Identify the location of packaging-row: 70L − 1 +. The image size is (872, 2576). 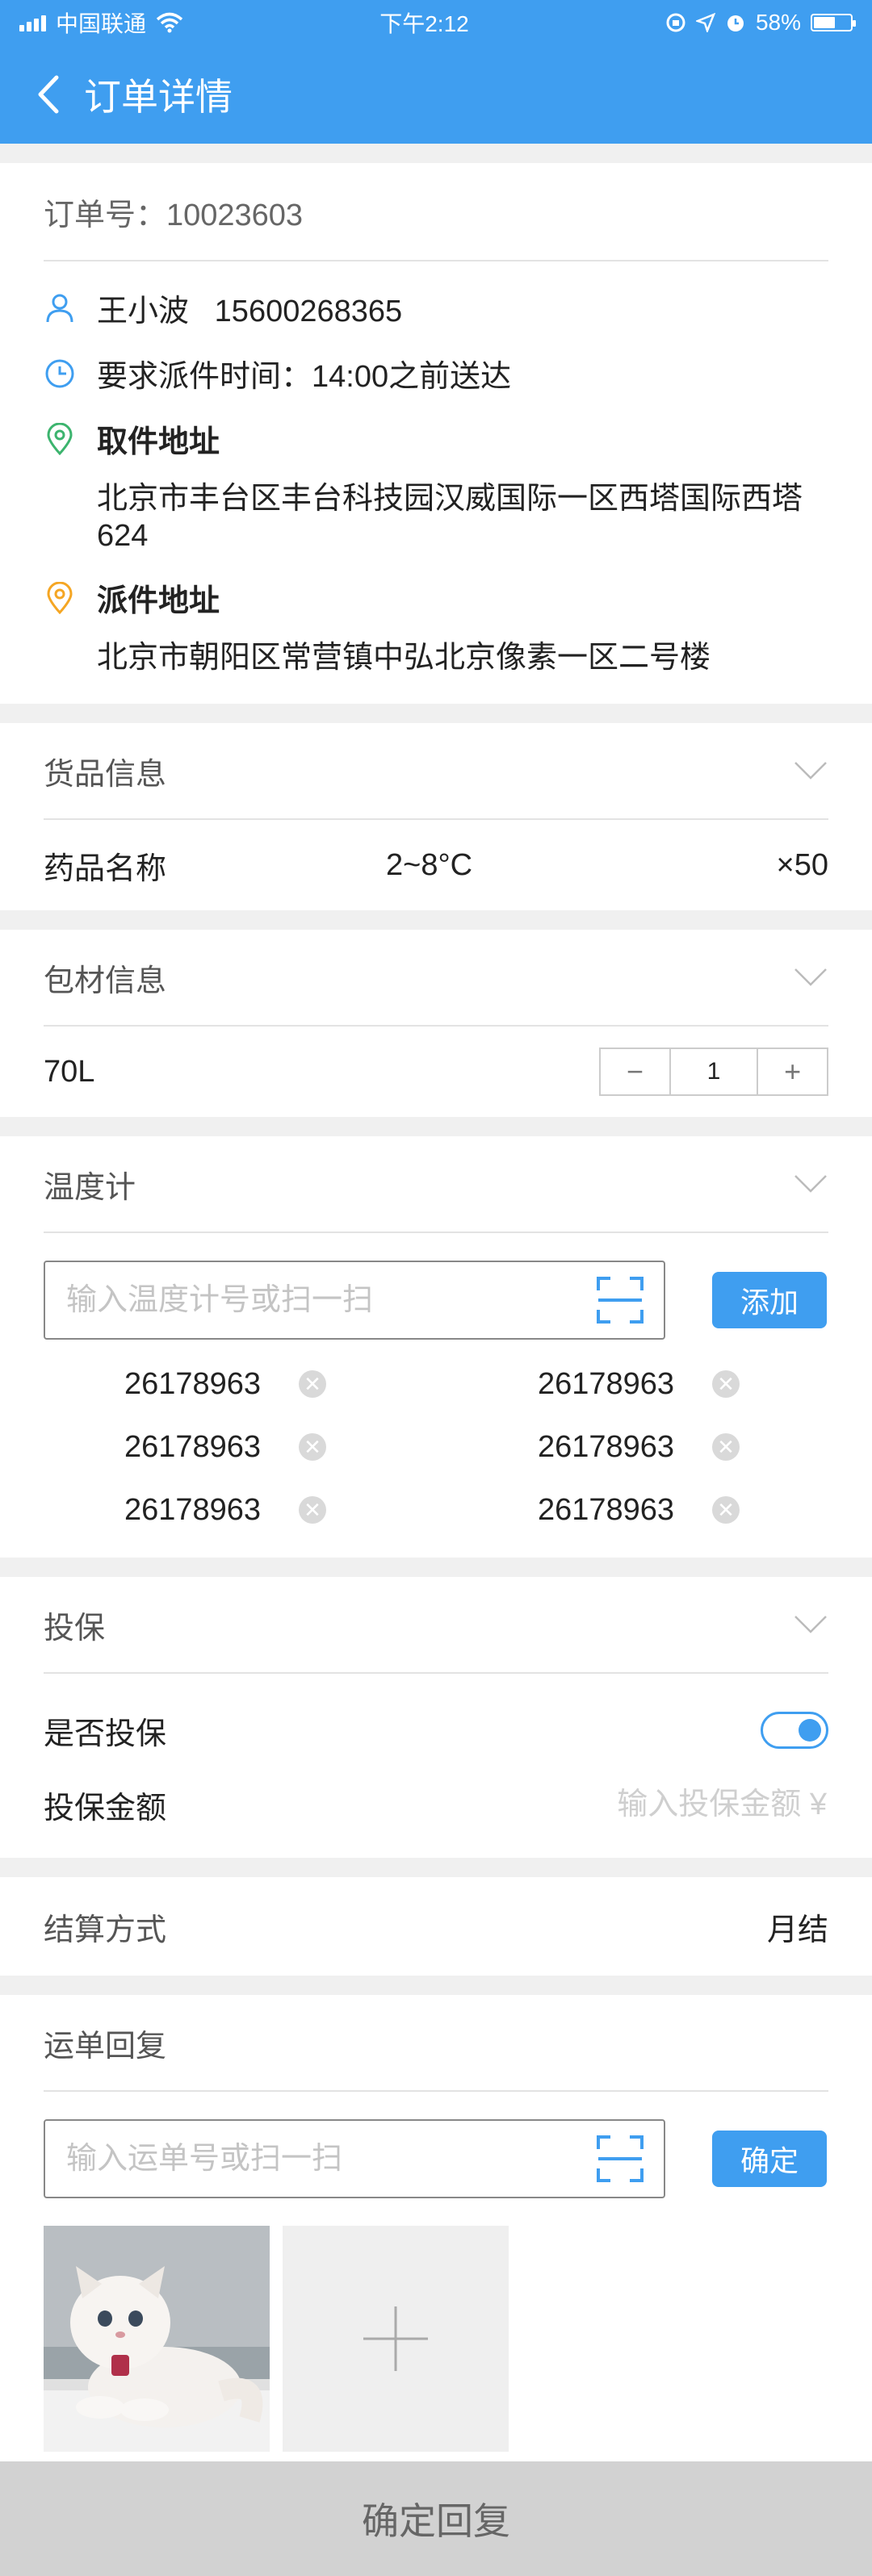
(436, 1072).